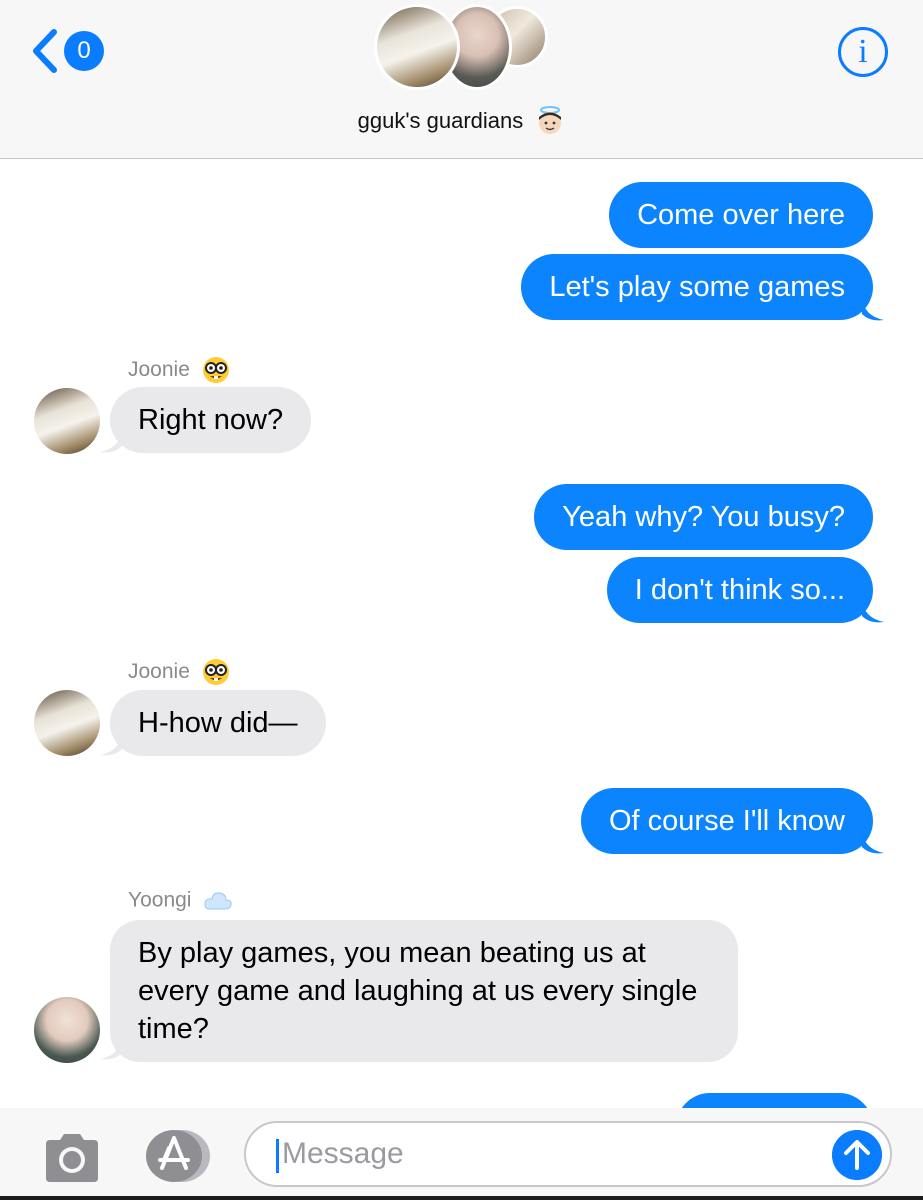  I want to click on message-text: Come over here, so click(741, 215).